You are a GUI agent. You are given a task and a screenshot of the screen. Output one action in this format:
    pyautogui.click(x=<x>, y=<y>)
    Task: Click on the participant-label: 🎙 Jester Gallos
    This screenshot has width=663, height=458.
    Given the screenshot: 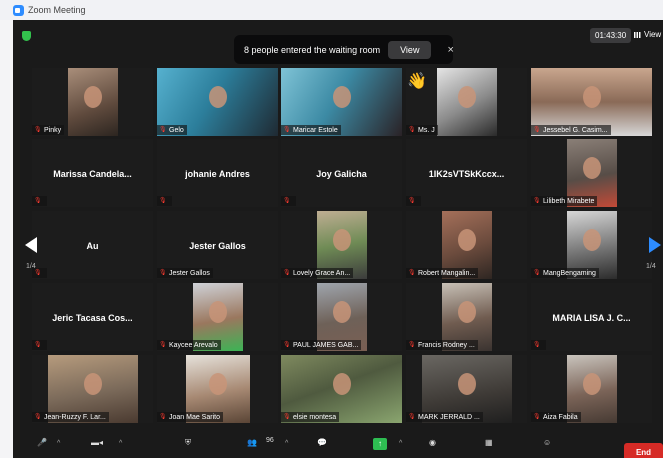 What is the action you would take?
    pyautogui.click(x=185, y=273)
    